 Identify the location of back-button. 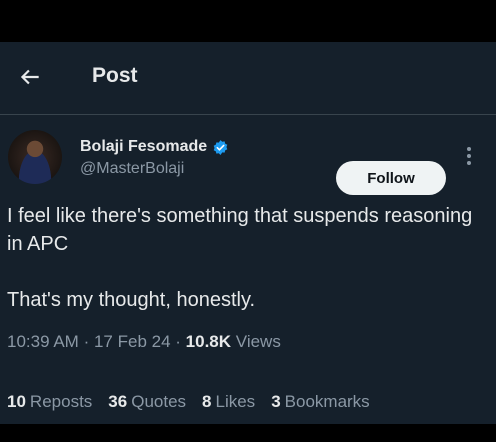
(30, 77).